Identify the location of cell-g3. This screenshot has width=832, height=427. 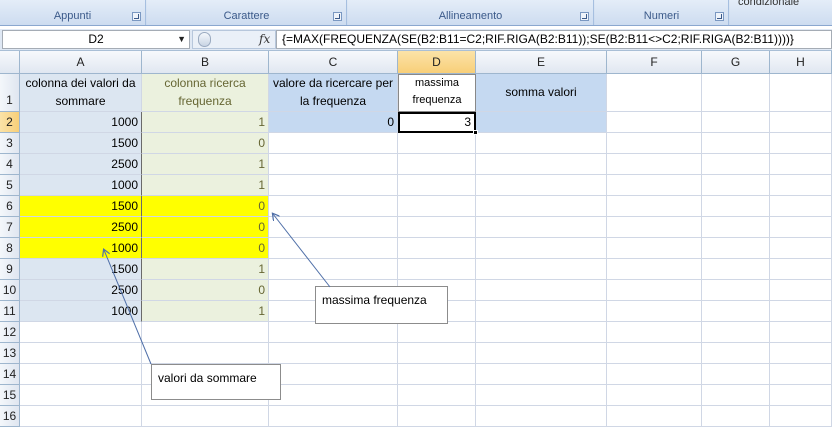
(736, 143).